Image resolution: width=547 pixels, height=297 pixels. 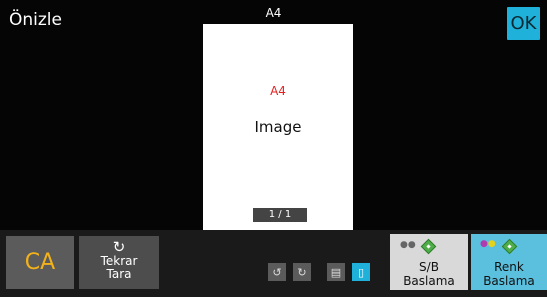 I want to click on color-start-button: ●● Renk Baslama, so click(x=509, y=262).